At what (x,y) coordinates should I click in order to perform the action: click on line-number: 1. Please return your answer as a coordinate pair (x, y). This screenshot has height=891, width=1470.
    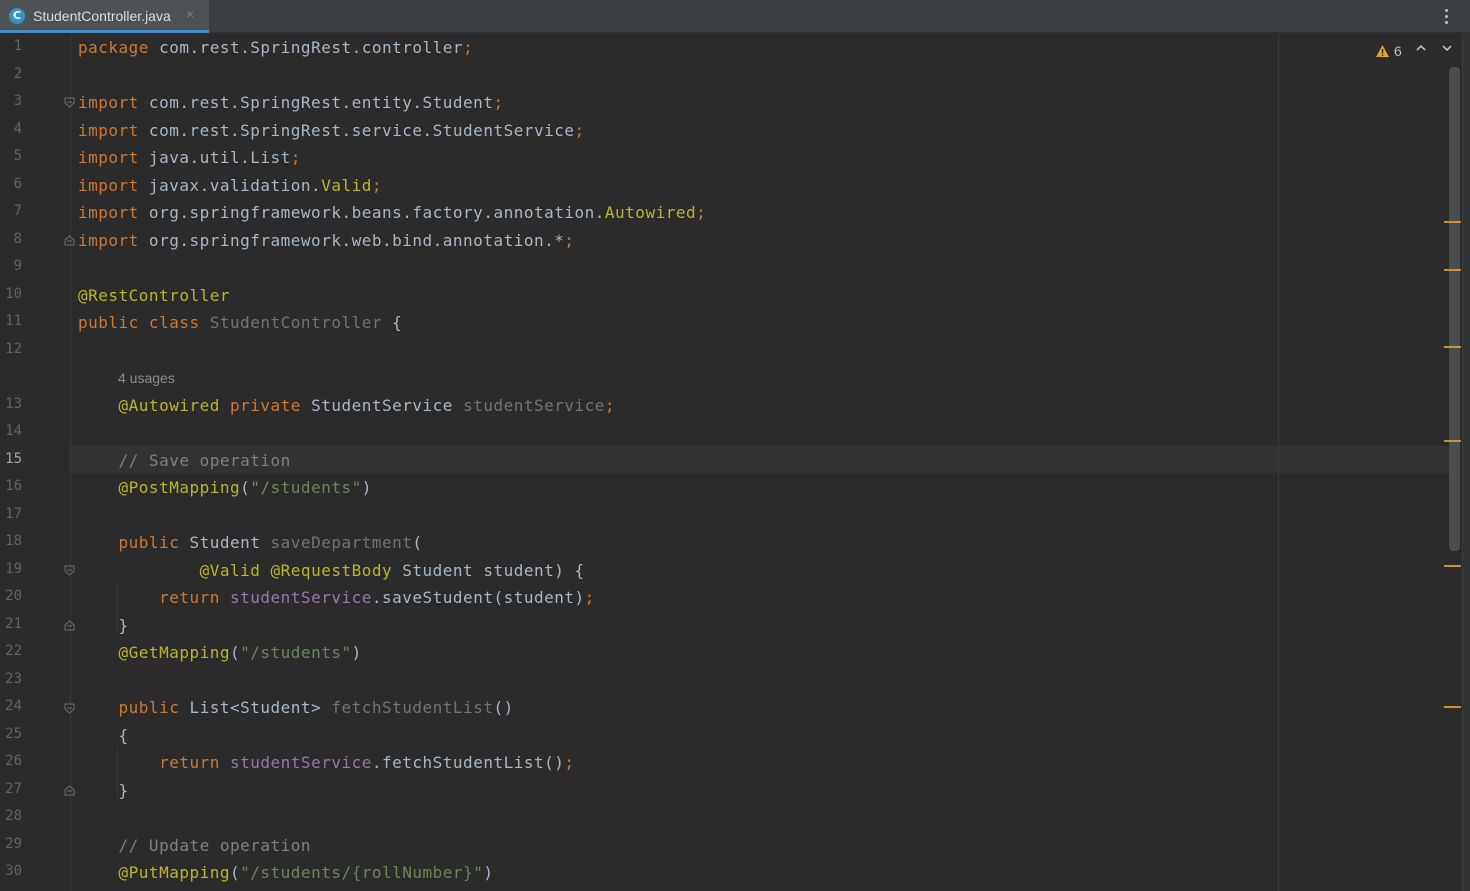
    Looking at the image, I should click on (11, 46).